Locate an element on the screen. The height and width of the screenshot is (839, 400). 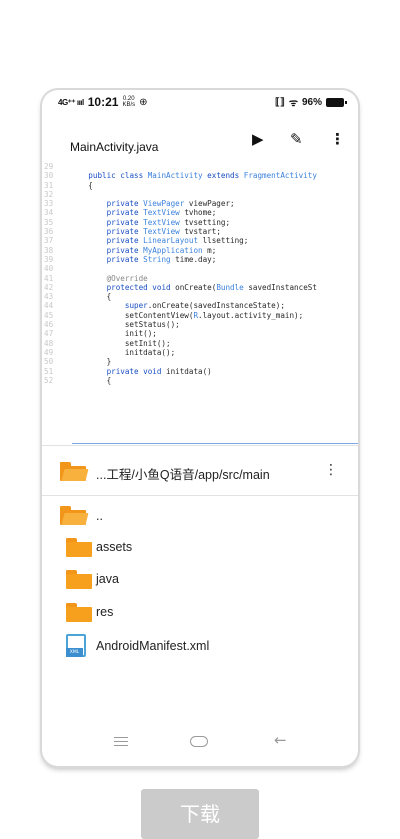
line-number: 38 is located at coordinates (49, 250).